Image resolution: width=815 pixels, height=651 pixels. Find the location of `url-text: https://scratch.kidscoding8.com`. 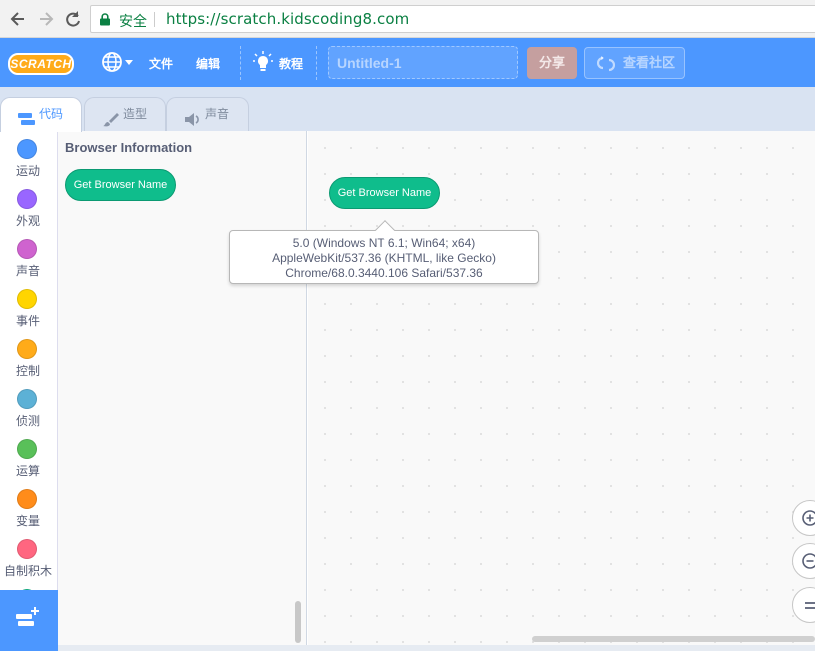

url-text: https://scratch.kidscoding8.com is located at coordinates (287, 19).